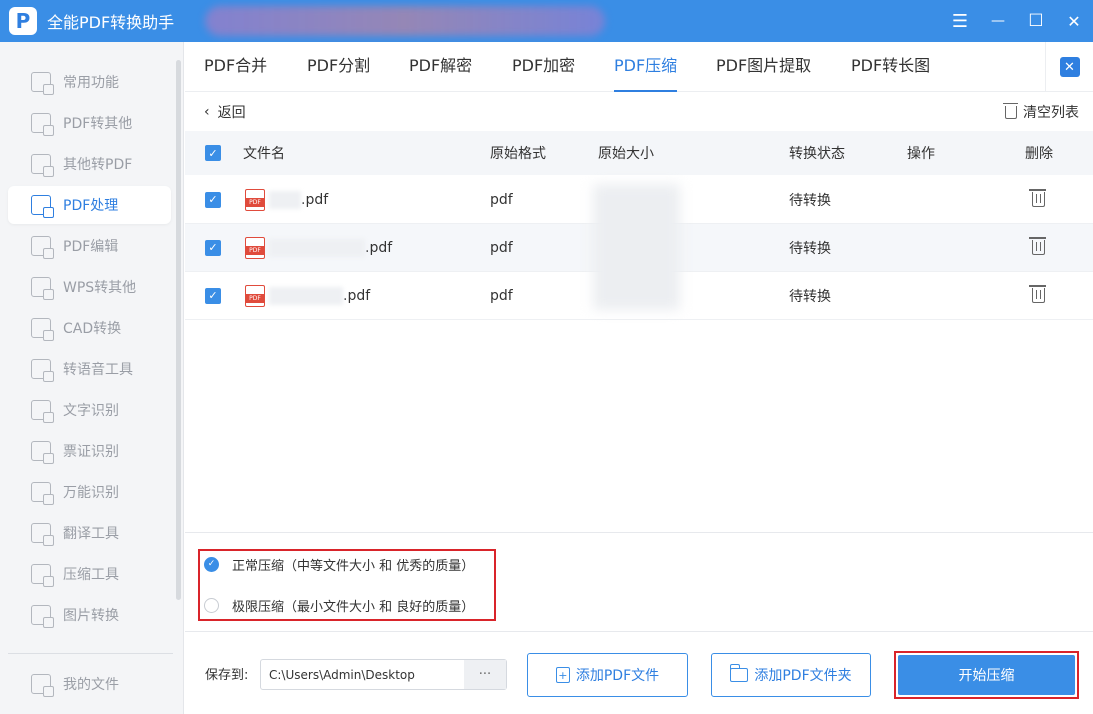  I want to click on header-filename: 文件名, so click(264, 154).